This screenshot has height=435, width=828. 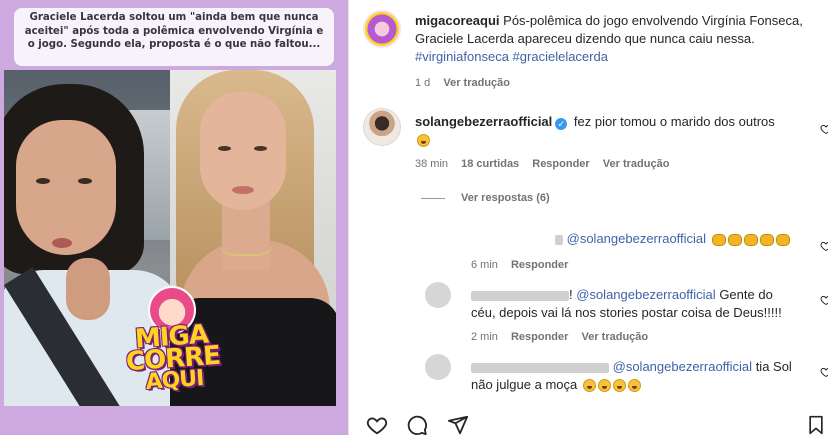 What do you see at coordinates (561, 124) in the screenshot?
I see `verified-icon: ✓` at bounding box center [561, 124].